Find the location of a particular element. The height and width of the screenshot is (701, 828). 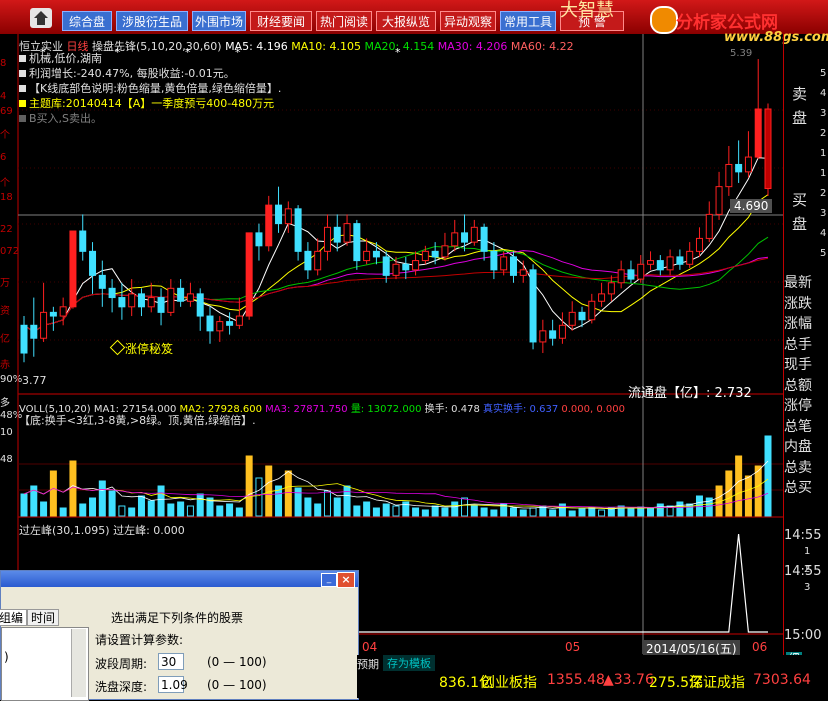

toolbar-button-2: 外围市场 is located at coordinates (219, 21).